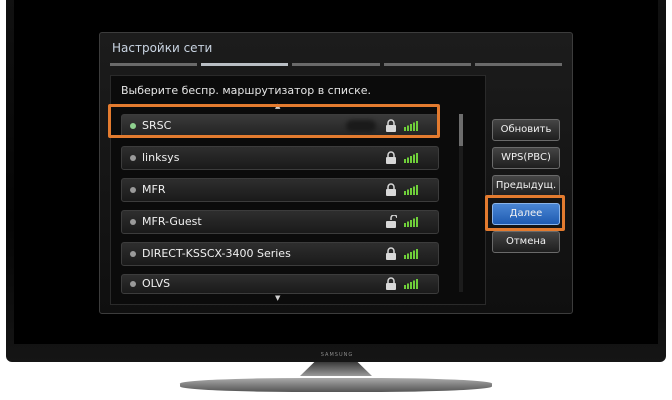 This screenshot has height=400, width=672. I want to click on network-item-mfr-guest: MFR-Guest, so click(280, 222).